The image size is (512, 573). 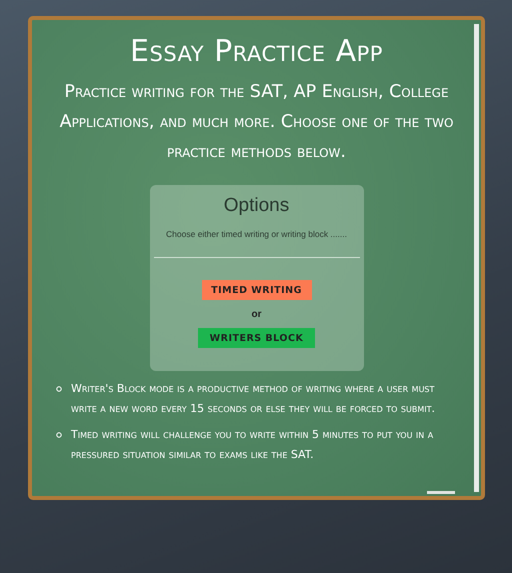 What do you see at coordinates (257, 314) in the screenshot?
I see `or-label: or` at bounding box center [257, 314].